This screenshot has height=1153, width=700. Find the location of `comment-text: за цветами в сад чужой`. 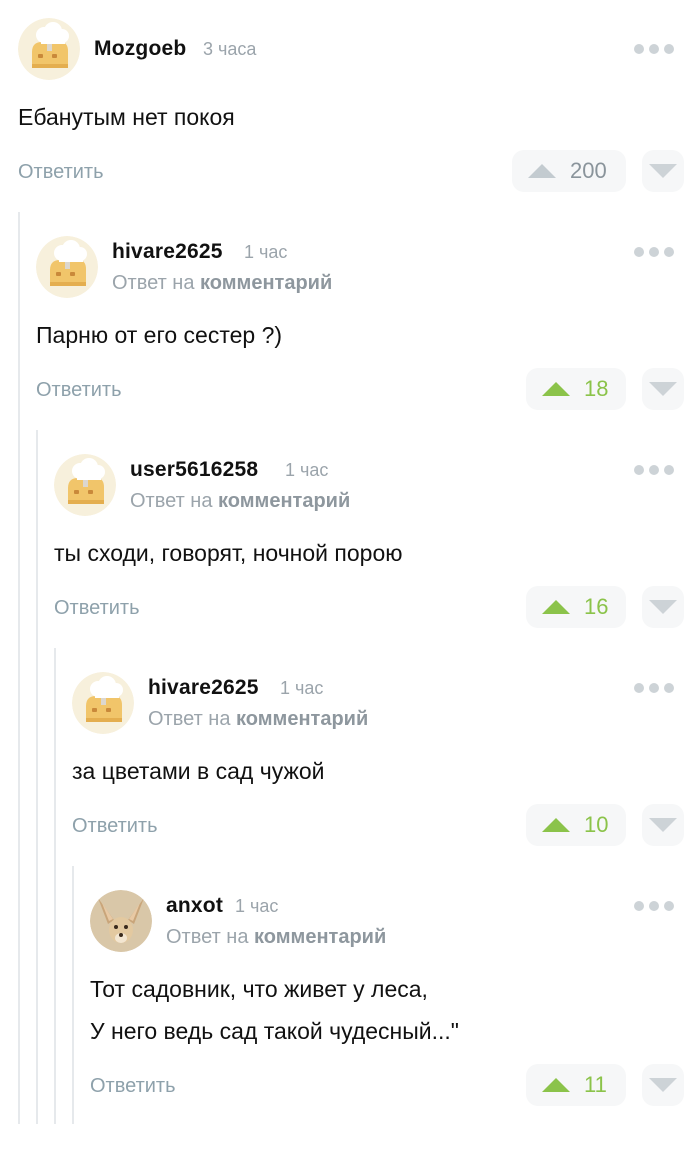

comment-text: за цветами в сад чужой is located at coordinates (198, 771).